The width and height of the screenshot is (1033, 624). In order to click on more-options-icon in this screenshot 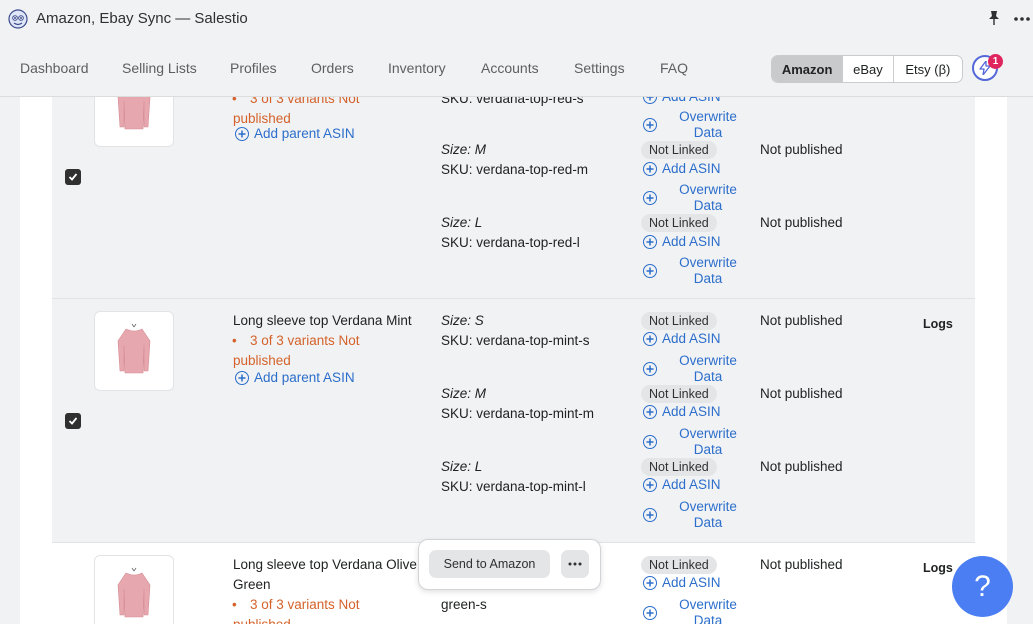, I will do `click(1022, 19)`.